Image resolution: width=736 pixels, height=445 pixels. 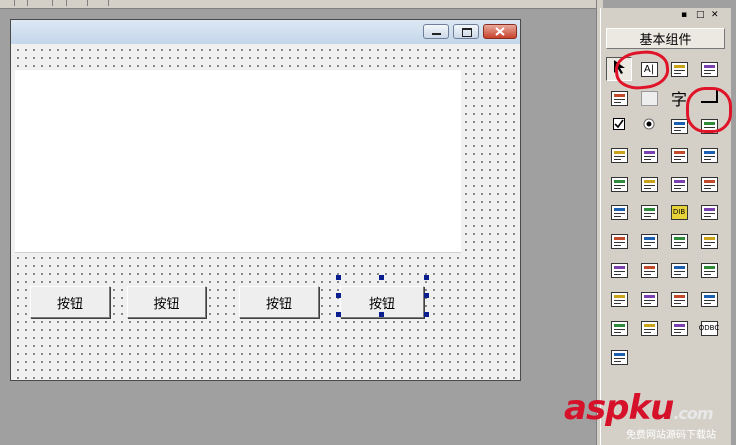 What do you see at coordinates (649, 126) in the screenshot?
I see `radio-tool-button` at bounding box center [649, 126].